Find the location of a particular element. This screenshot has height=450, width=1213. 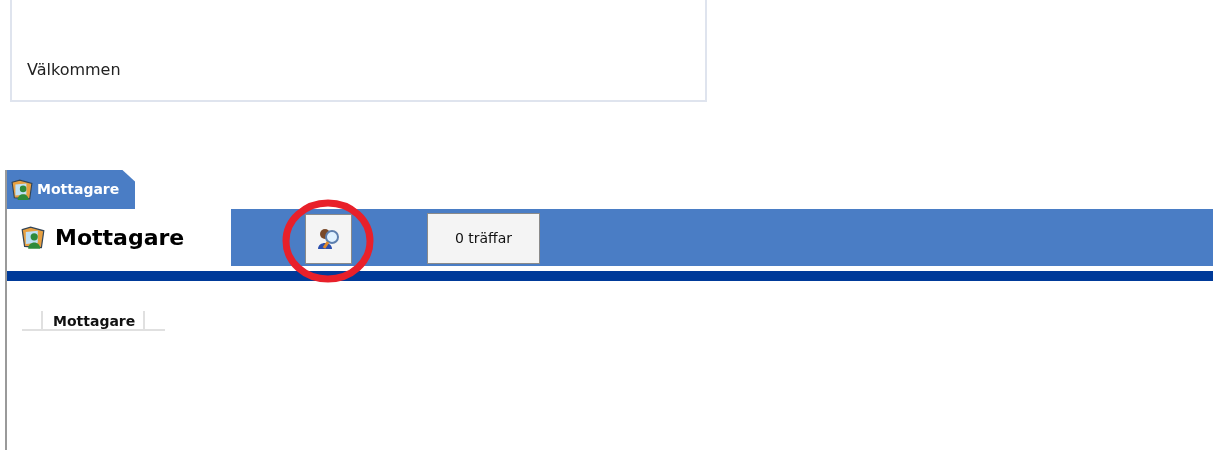

search-button is located at coordinates (328, 239).